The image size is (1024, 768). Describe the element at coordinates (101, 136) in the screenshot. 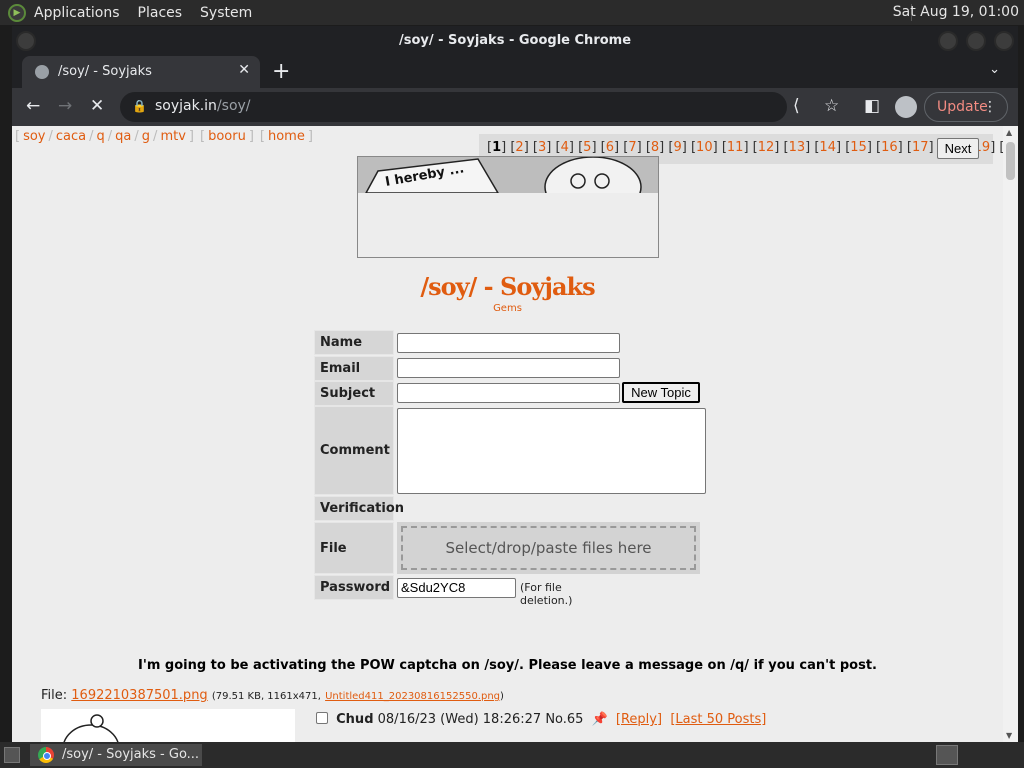

I see `board-link-q: q` at that location.